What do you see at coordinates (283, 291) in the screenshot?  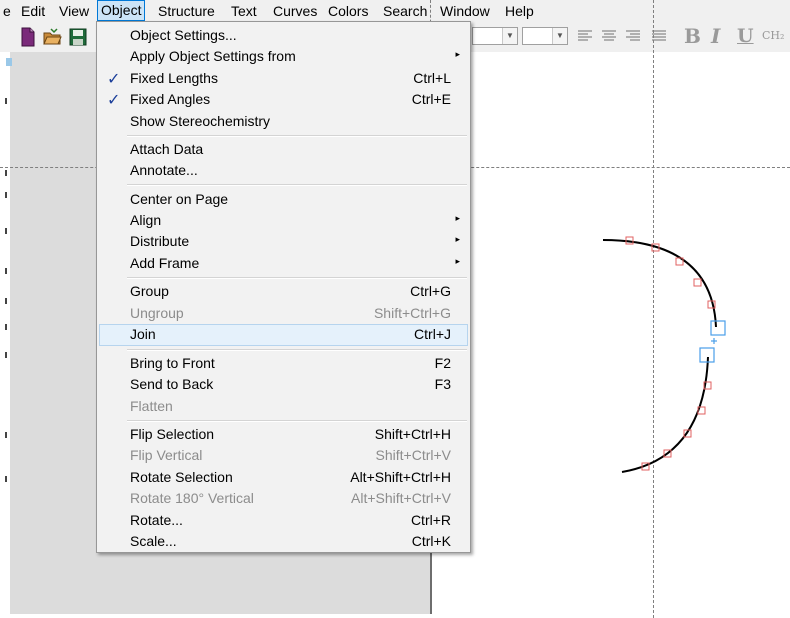 I see `menu-item-group: Group Ctrl+G` at bounding box center [283, 291].